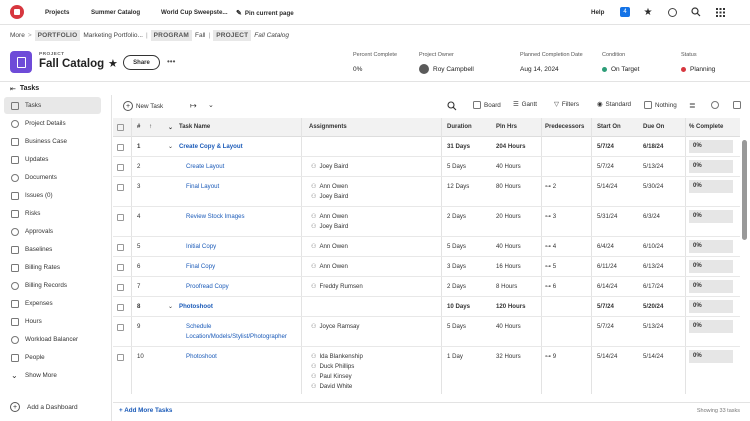 The width and height of the screenshot is (750, 421). What do you see at coordinates (17, 35) in the screenshot?
I see `breadcrumb-more: More` at bounding box center [17, 35].